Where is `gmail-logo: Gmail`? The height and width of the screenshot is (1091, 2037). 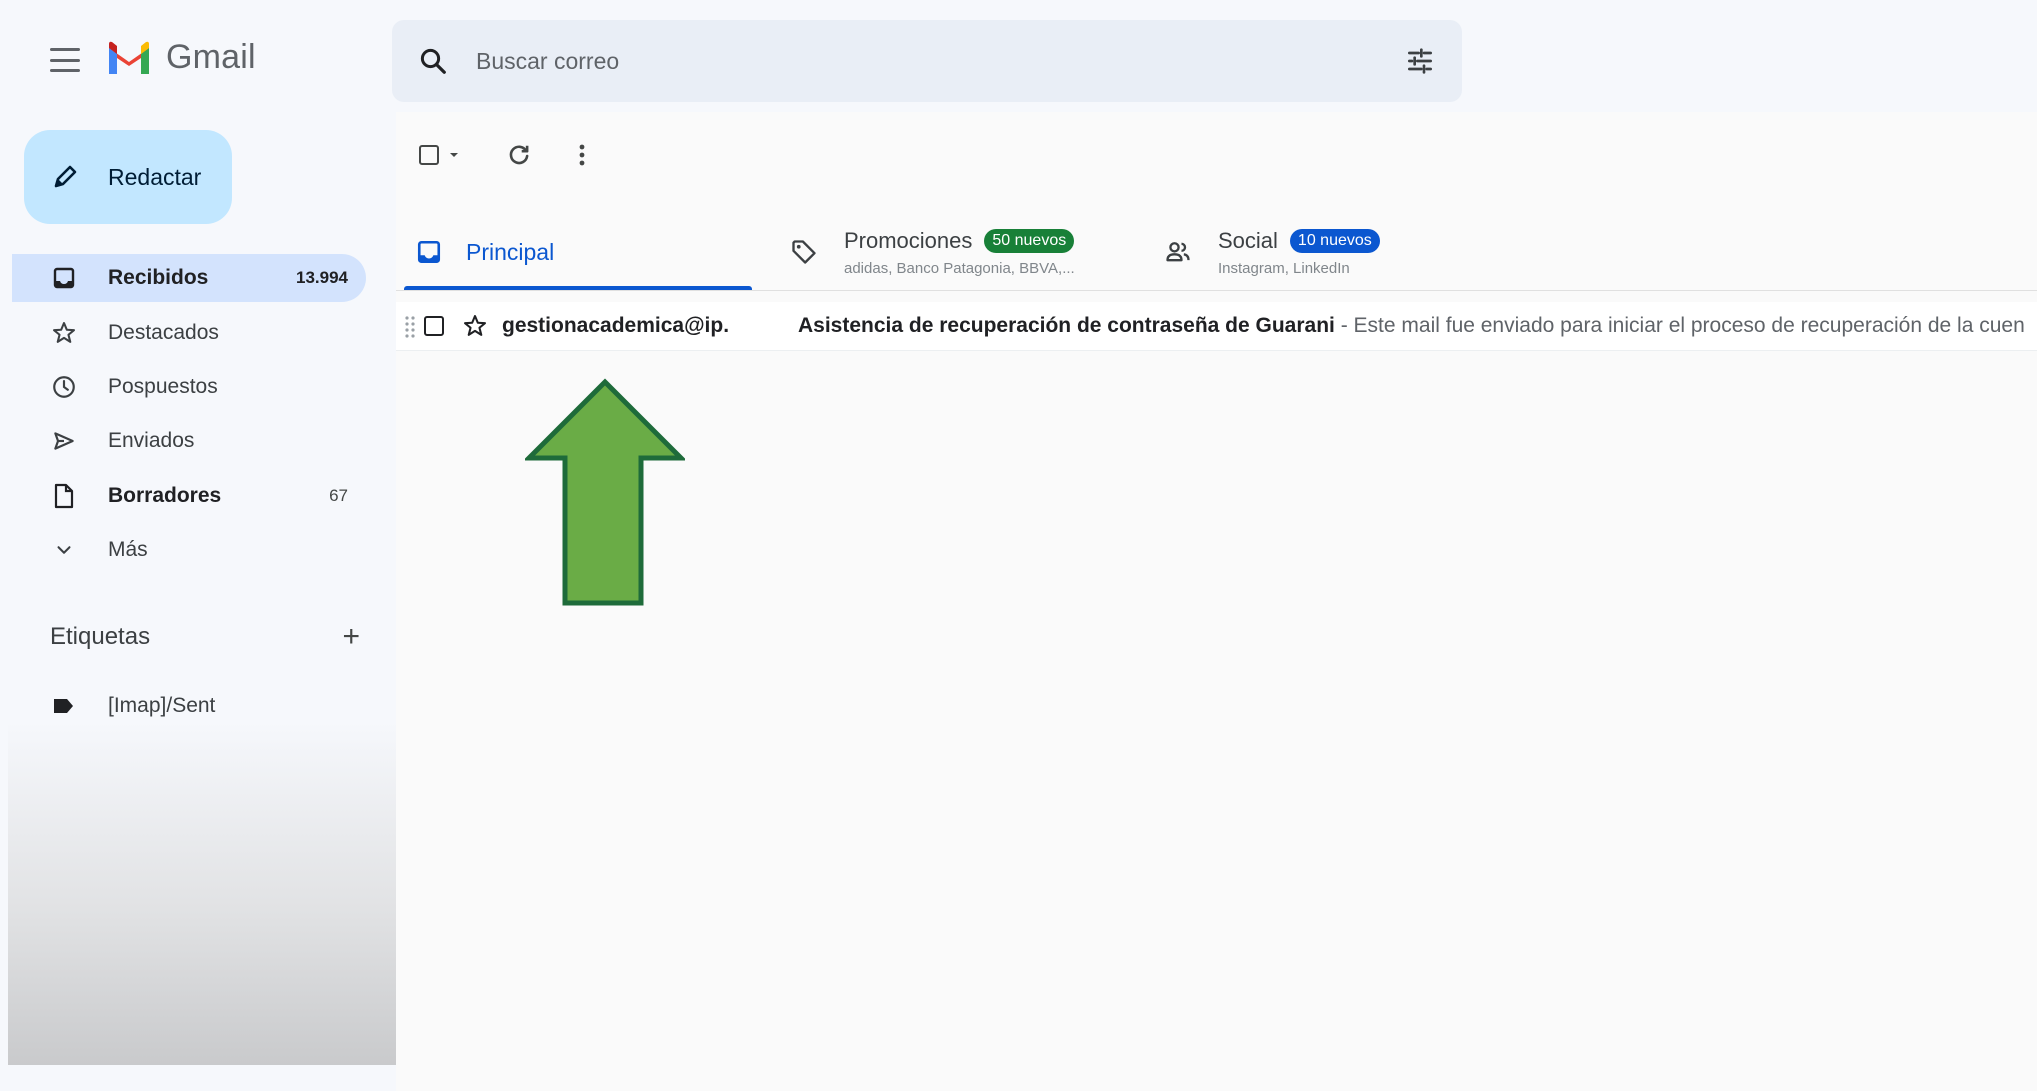
gmail-logo: Gmail is located at coordinates (181, 57).